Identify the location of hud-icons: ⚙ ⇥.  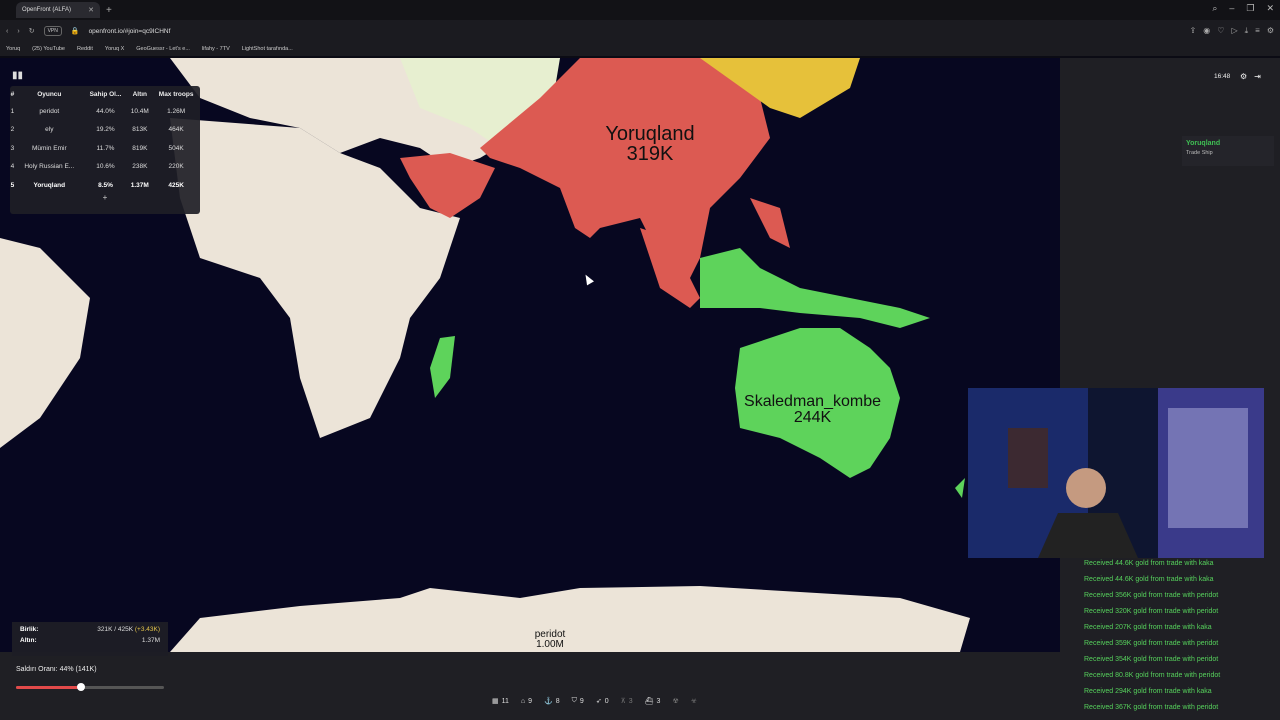
(1250, 76).